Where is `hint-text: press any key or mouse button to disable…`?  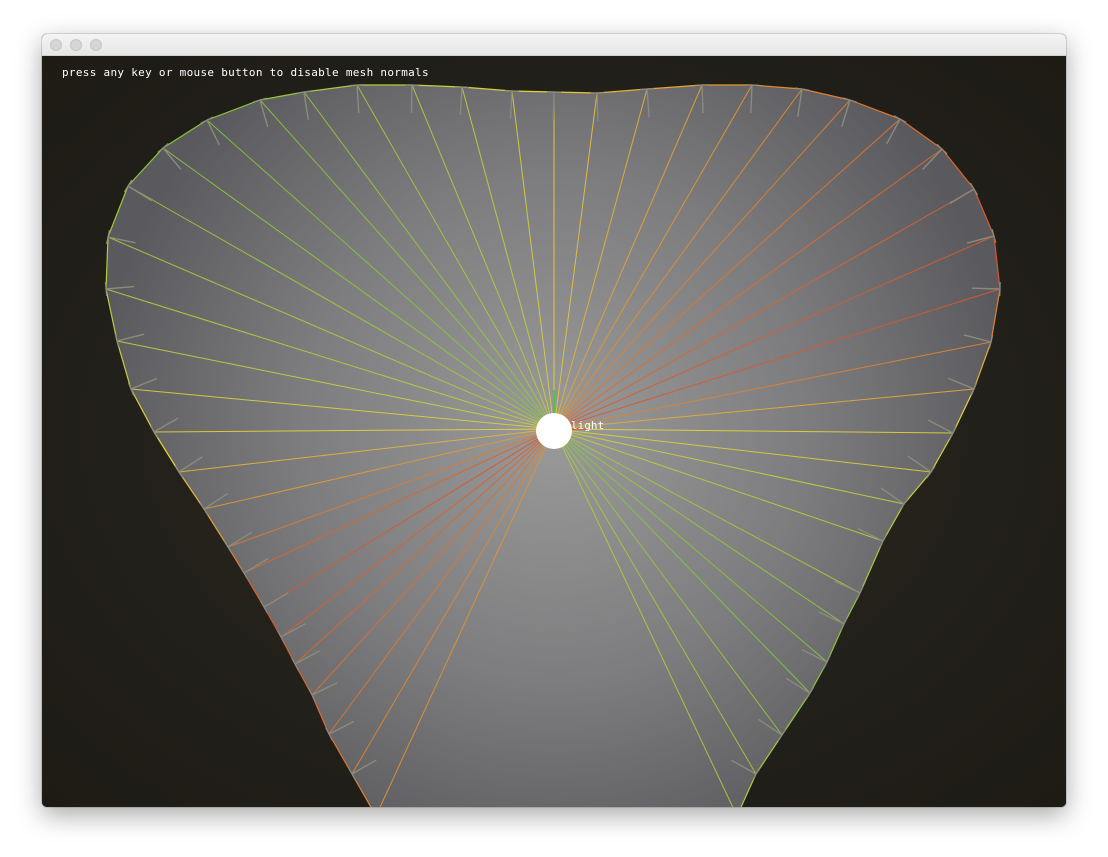
hint-text: press any key or mouse button to disable… is located at coordinates (245, 72).